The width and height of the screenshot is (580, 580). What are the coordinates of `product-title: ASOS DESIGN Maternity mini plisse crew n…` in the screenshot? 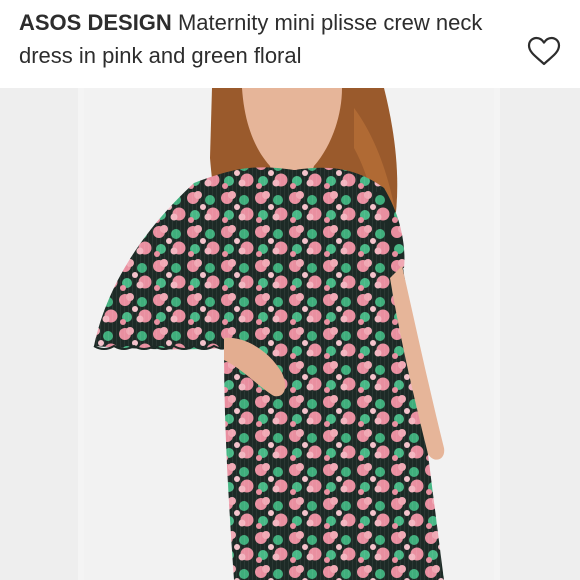 It's located at (271, 39).